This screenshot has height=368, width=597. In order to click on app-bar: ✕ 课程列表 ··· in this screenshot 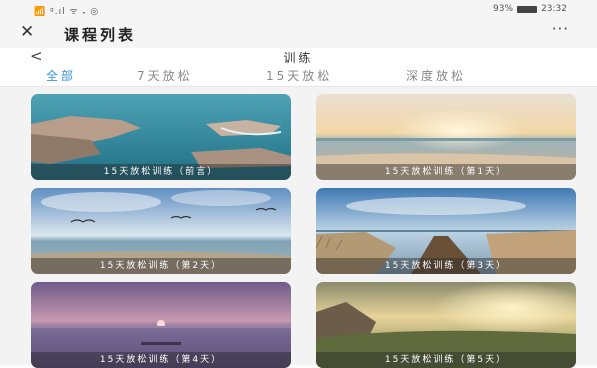, I will do `click(298, 33)`.